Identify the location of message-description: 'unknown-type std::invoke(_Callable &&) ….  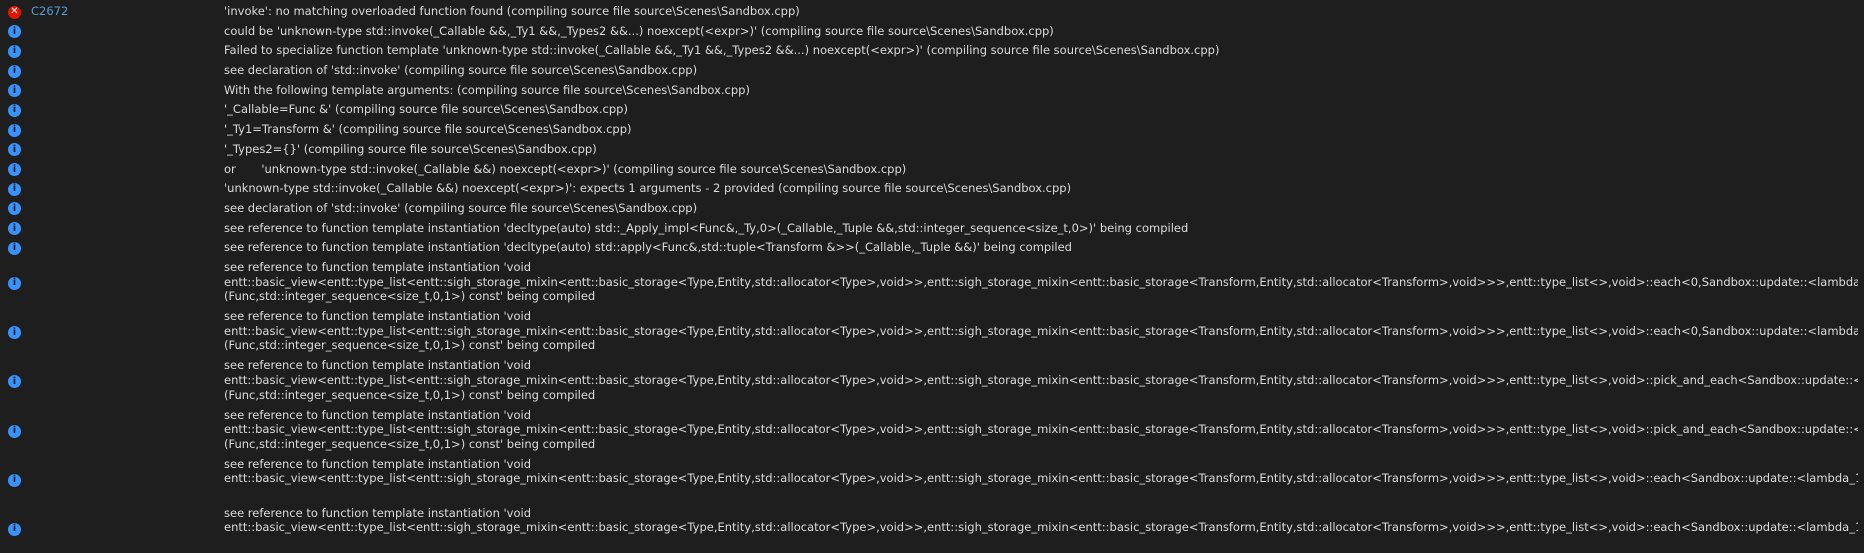
(1041, 188).